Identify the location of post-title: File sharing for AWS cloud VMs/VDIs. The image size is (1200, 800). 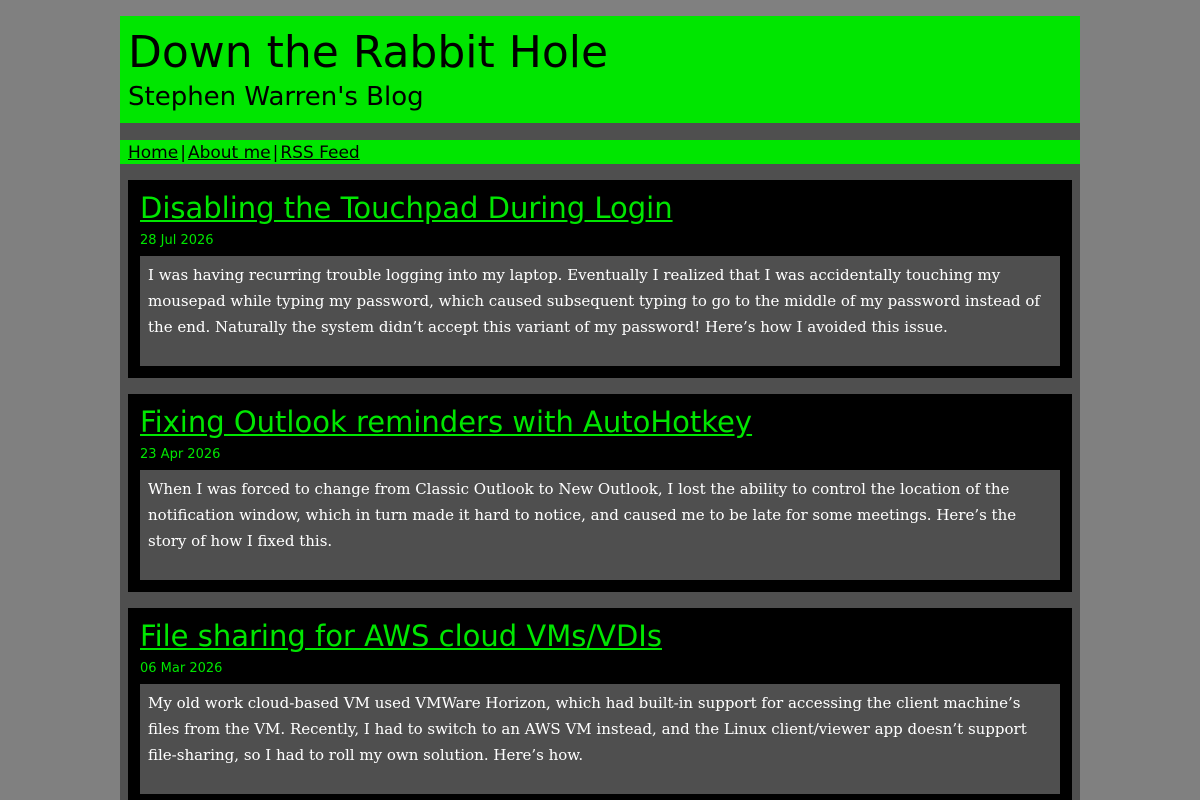
(401, 636).